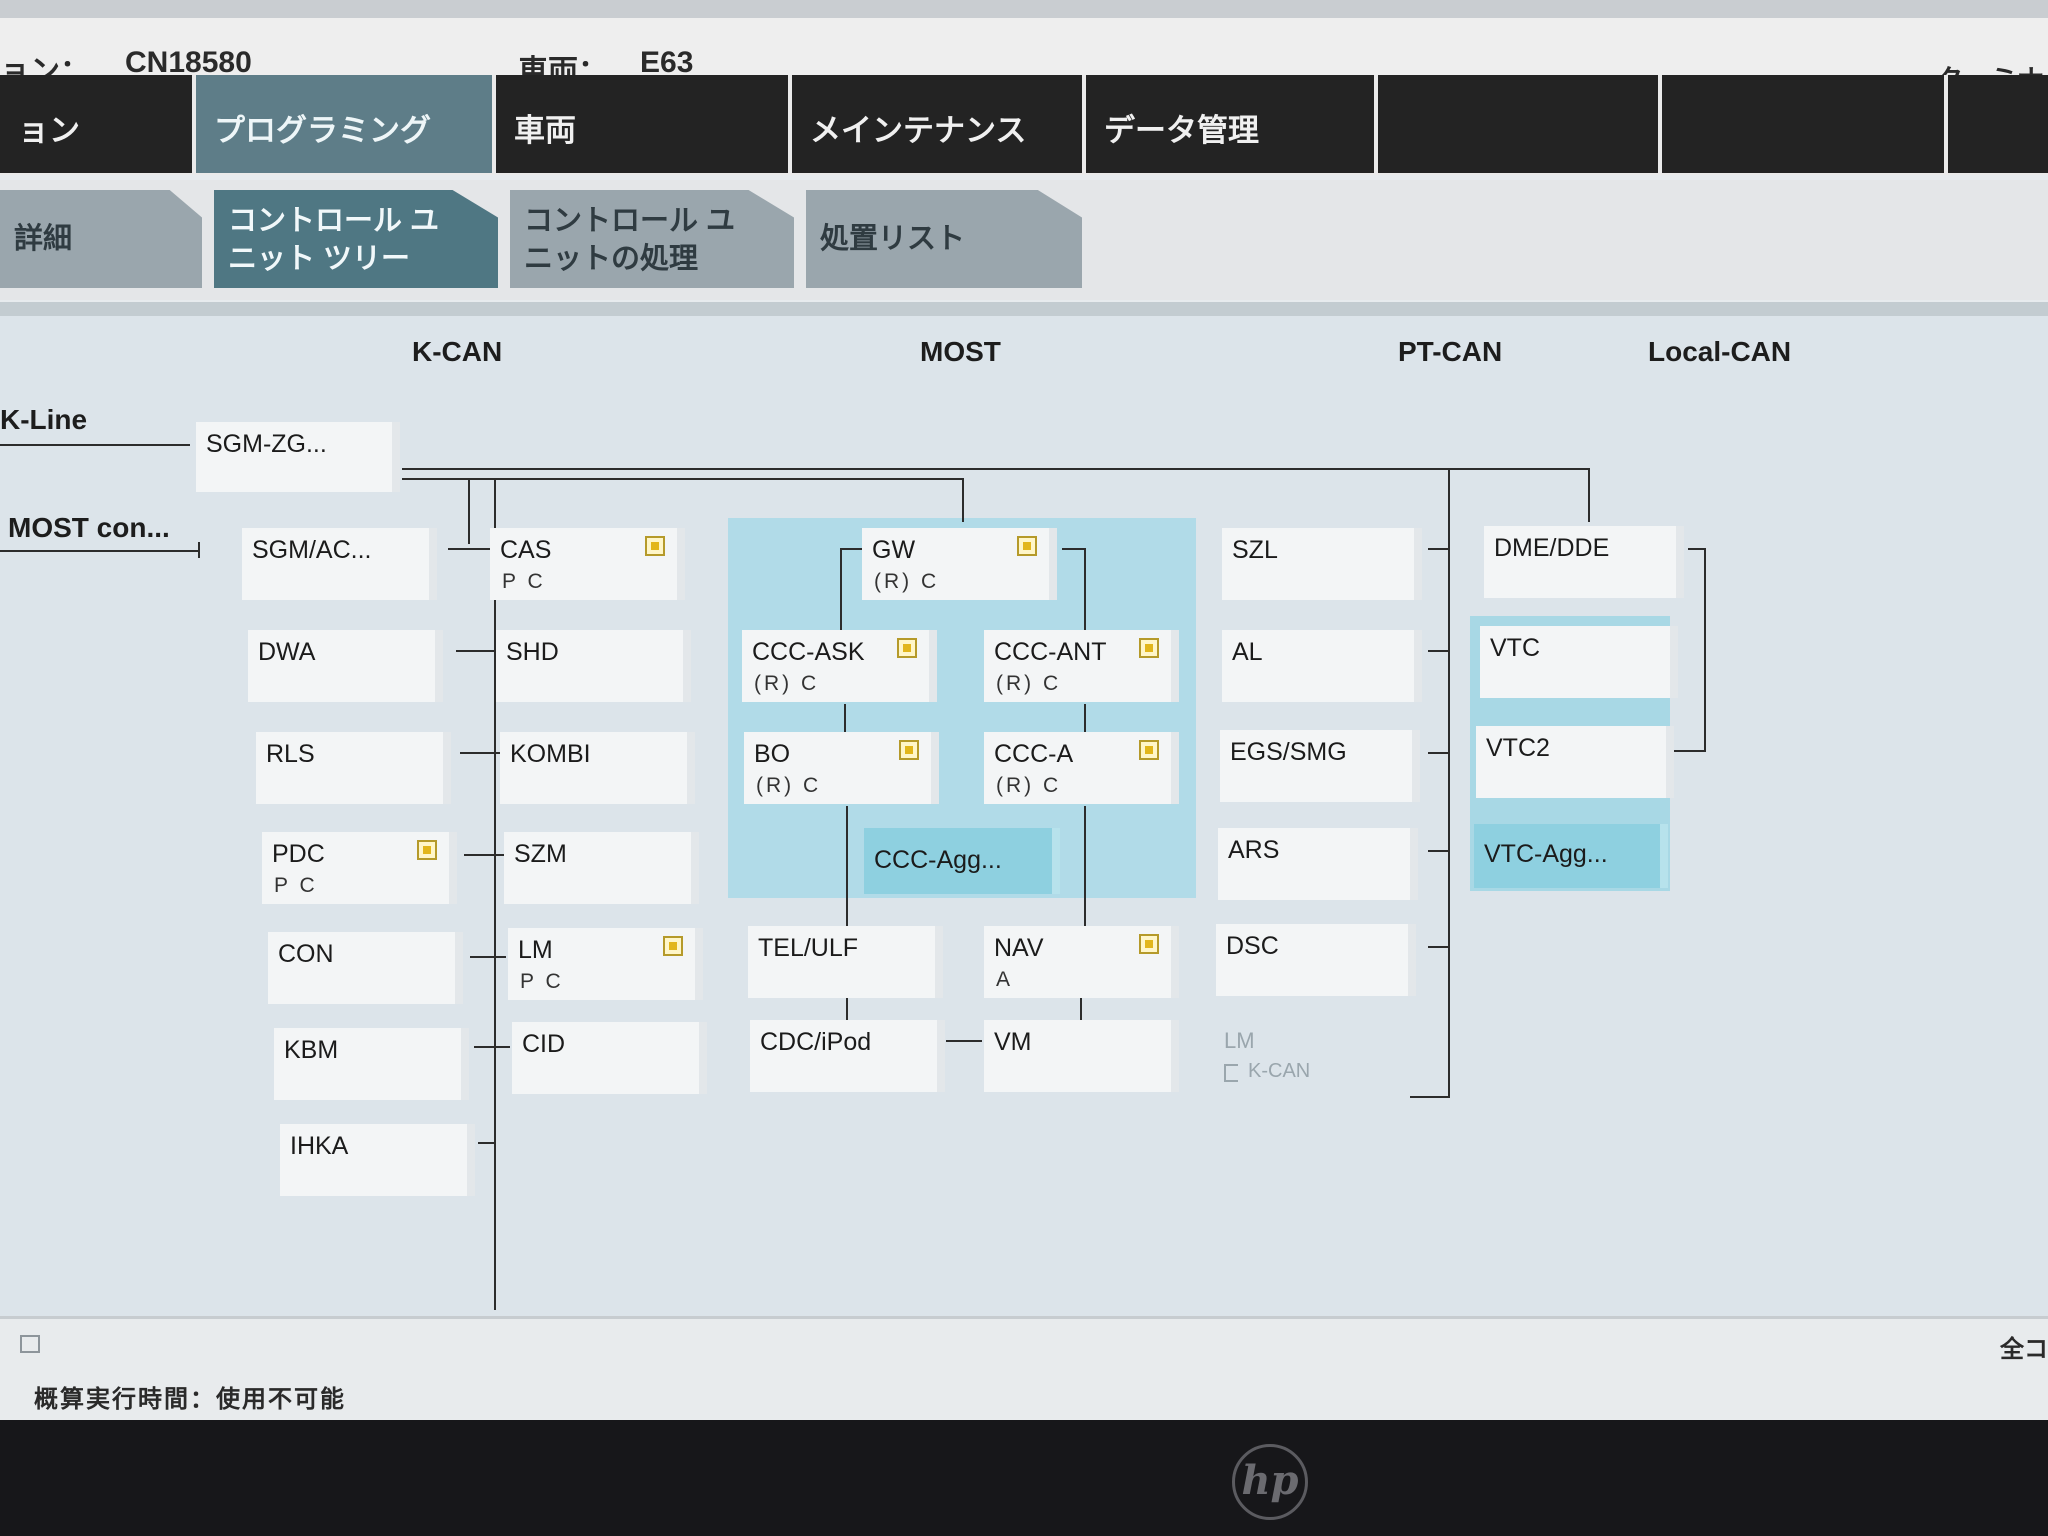 This screenshot has width=2048, height=1536. Describe the element at coordinates (101, 239) in the screenshot. I see `subtab-details: 詳細` at that location.